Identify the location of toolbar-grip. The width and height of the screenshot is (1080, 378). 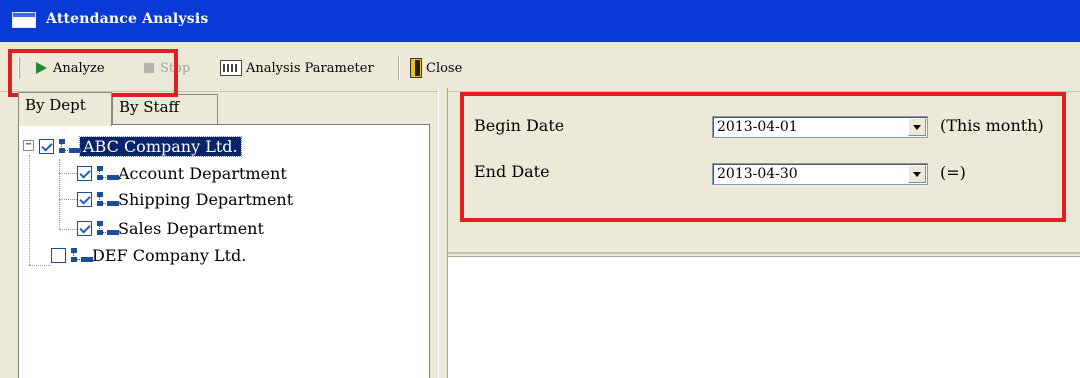
(19, 68).